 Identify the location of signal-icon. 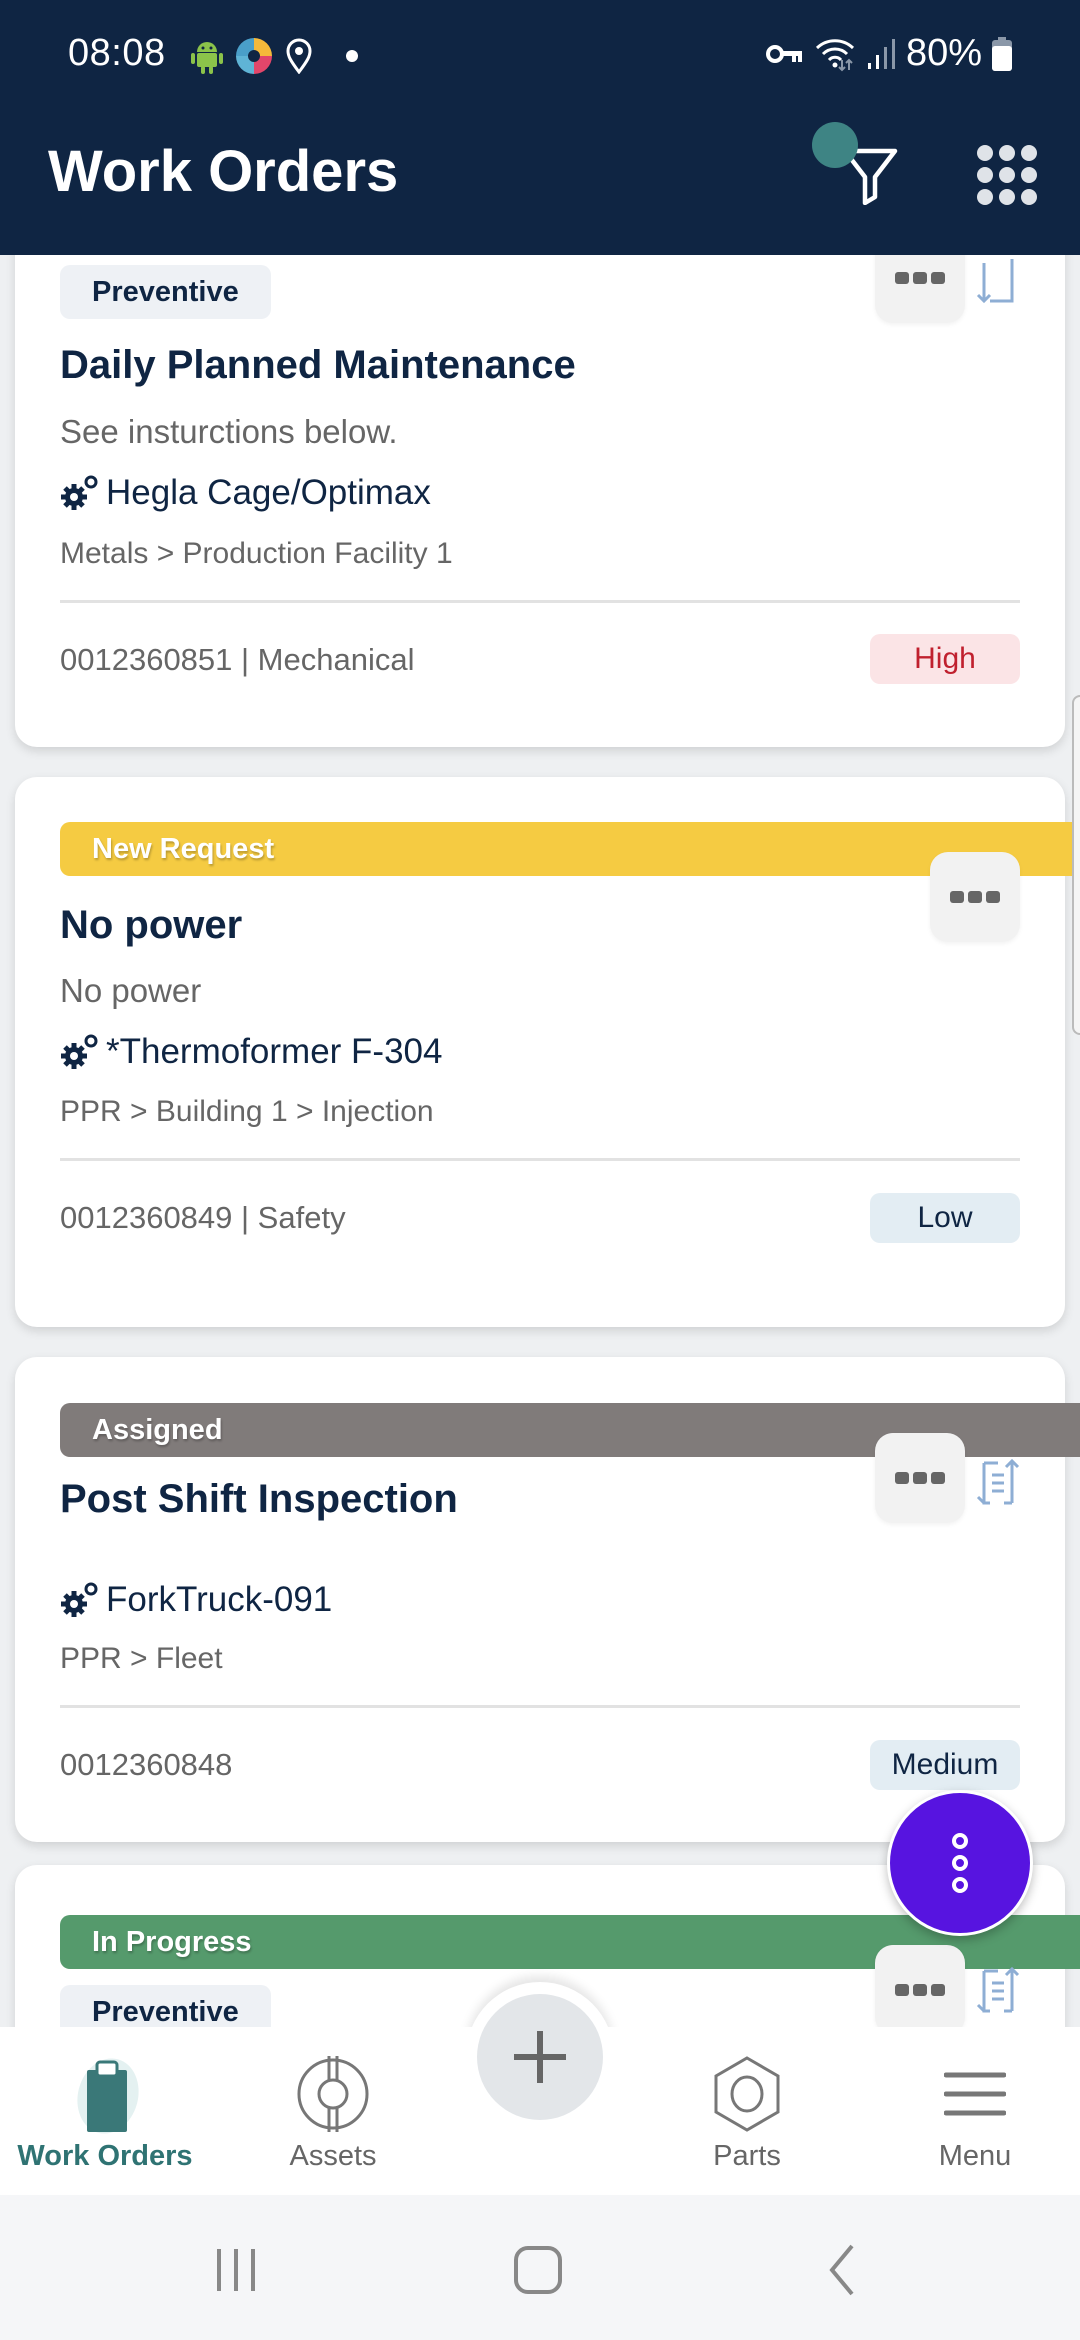
(881, 53).